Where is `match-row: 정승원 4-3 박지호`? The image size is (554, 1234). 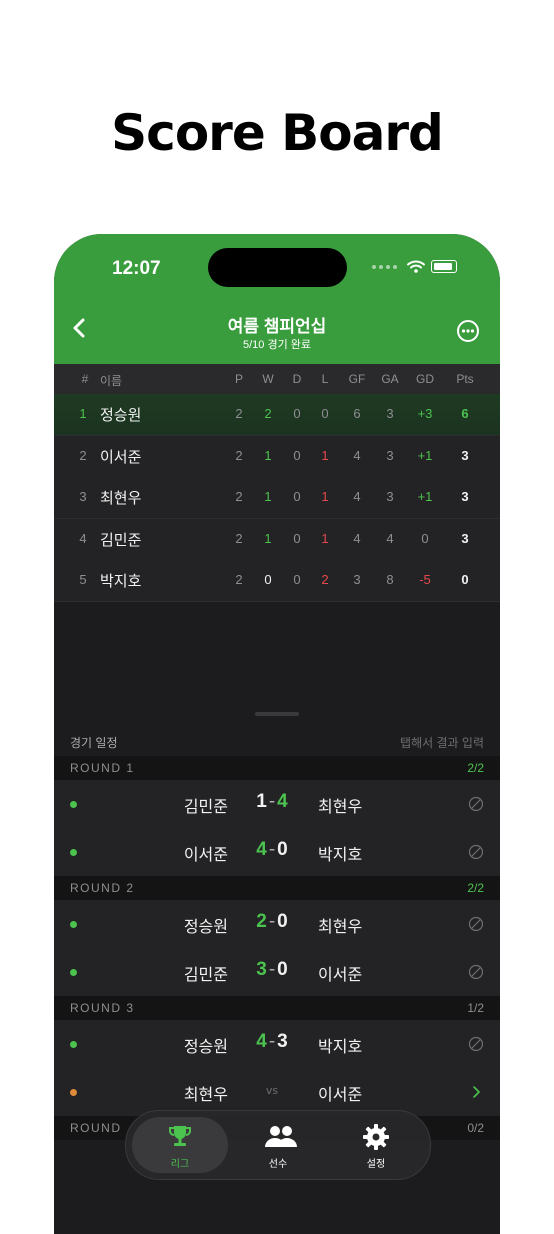
match-row: 정승원 4-3 박지호 is located at coordinates (277, 1044).